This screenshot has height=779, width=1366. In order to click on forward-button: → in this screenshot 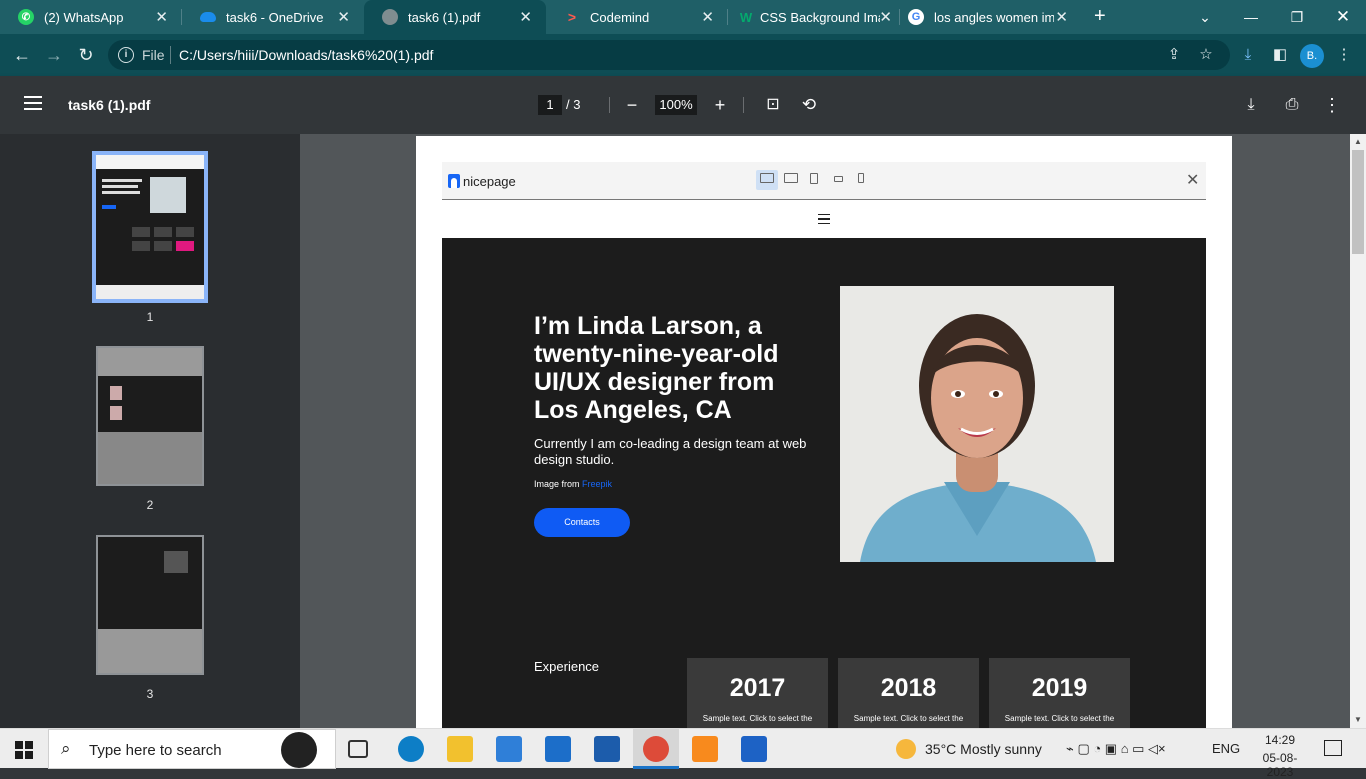, I will do `click(54, 55)`.